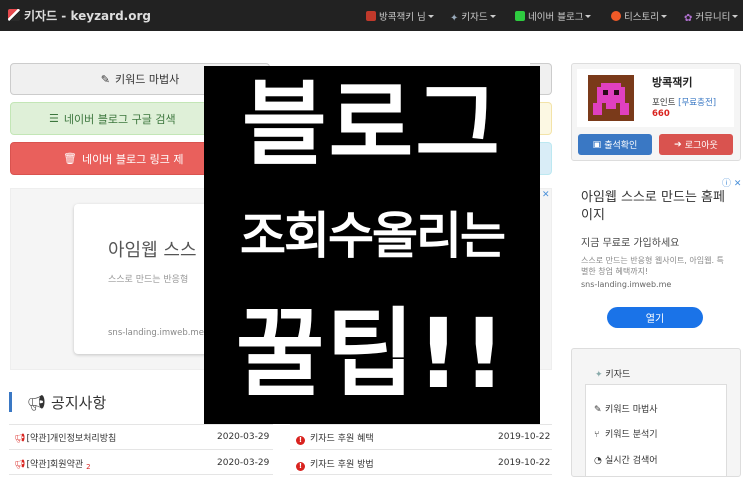 This screenshot has height=477, width=743. I want to click on keyword-magic-label: 키워드 마법사, so click(147, 79).